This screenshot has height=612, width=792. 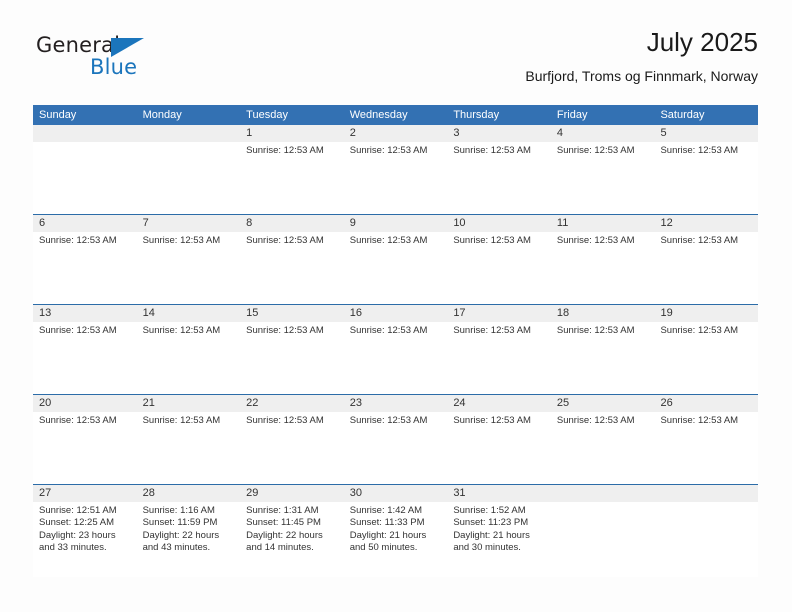 What do you see at coordinates (602, 313) in the screenshot?
I see `day-number: 18` at bounding box center [602, 313].